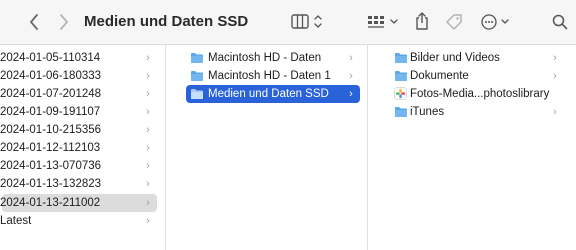  Describe the element at coordinates (427, 112) in the screenshot. I see `list-item-label: iTunes` at that location.